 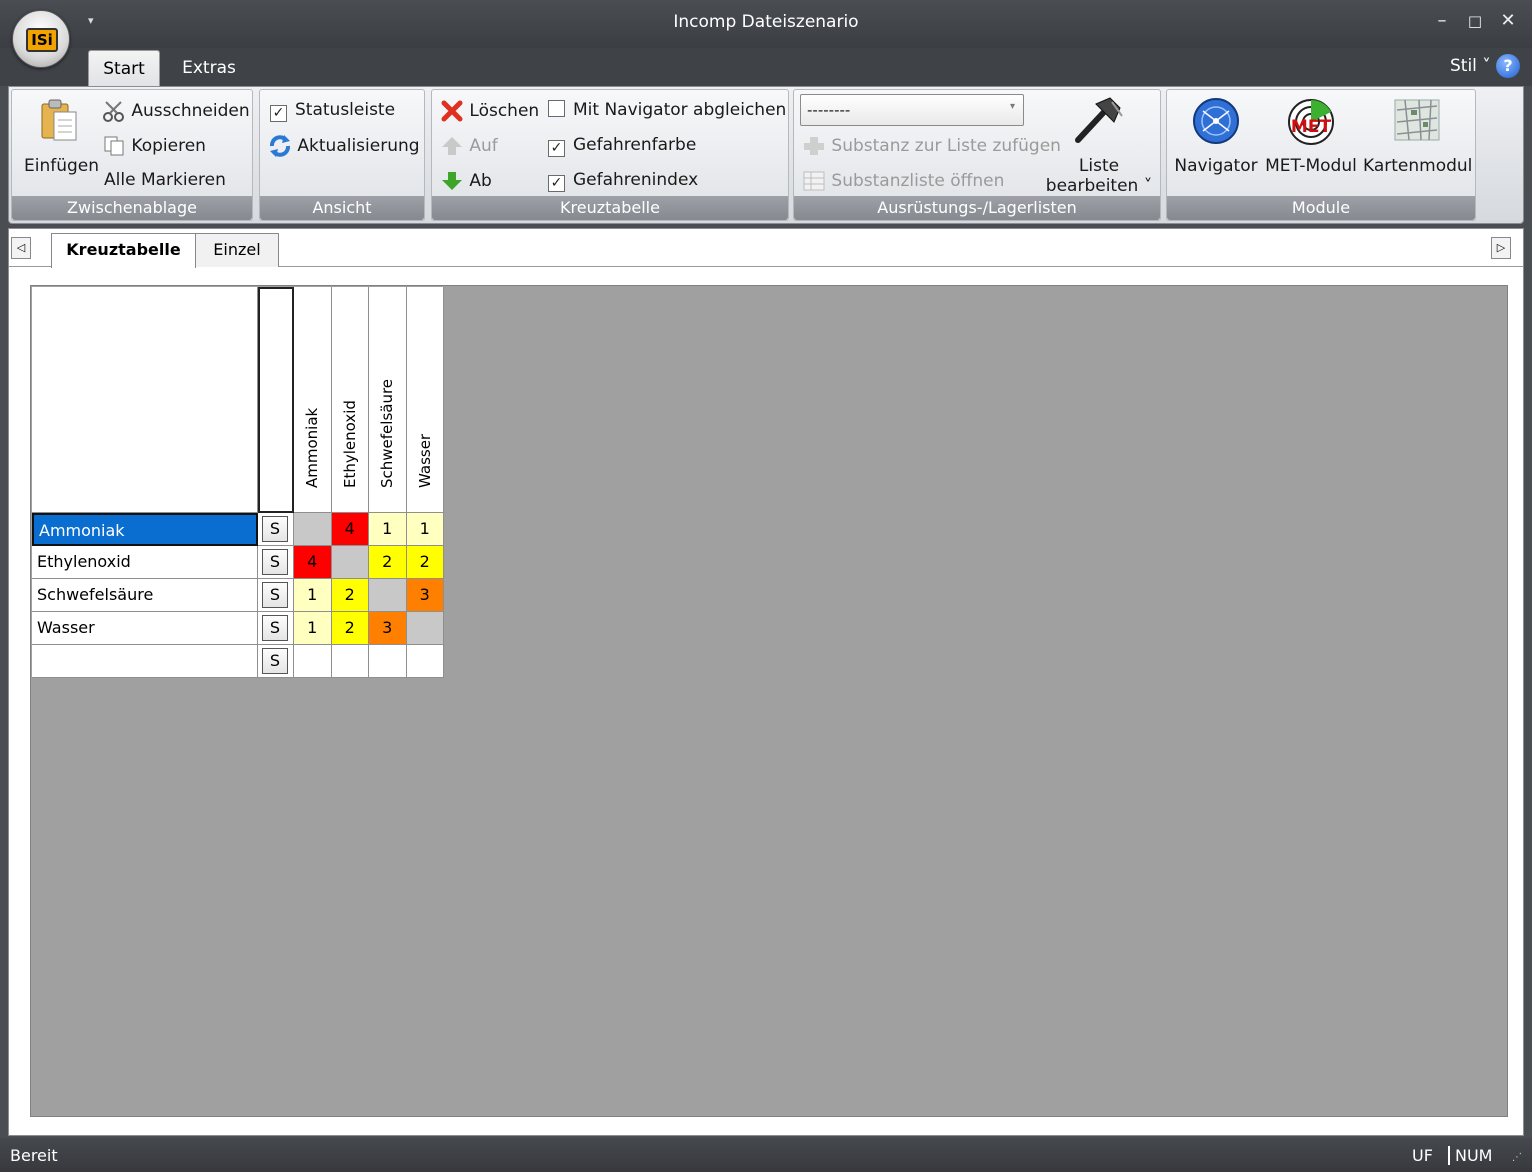 What do you see at coordinates (1216, 146) in the screenshot?
I see `navigator-button: Navigator` at bounding box center [1216, 146].